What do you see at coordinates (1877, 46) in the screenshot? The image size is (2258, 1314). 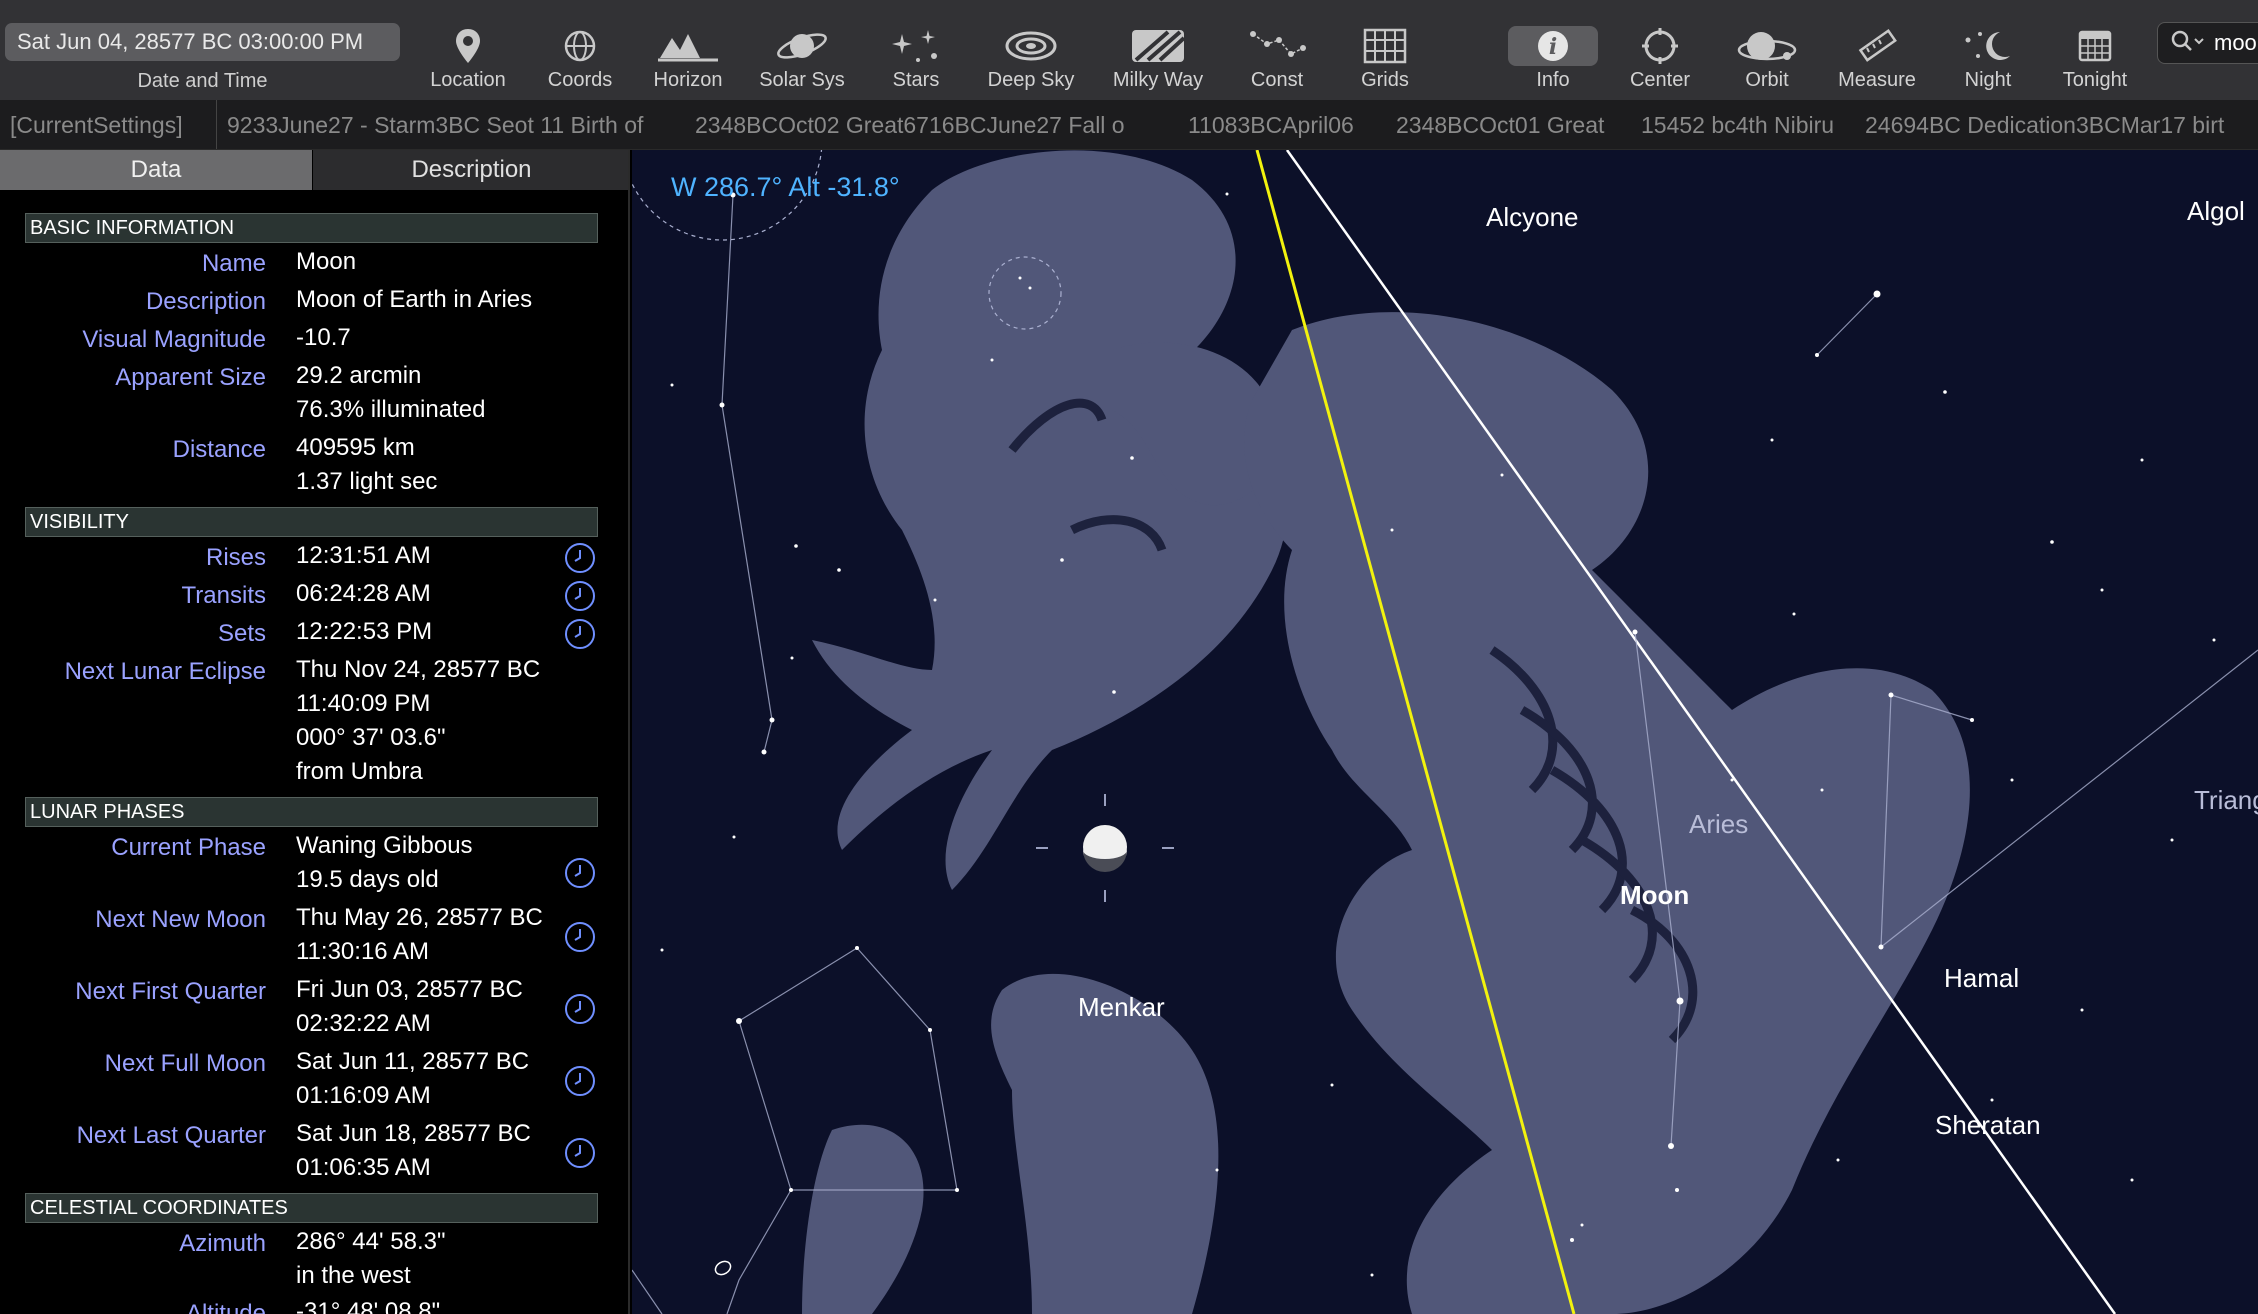 I see `ruler-icon` at bounding box center [1877, 46].